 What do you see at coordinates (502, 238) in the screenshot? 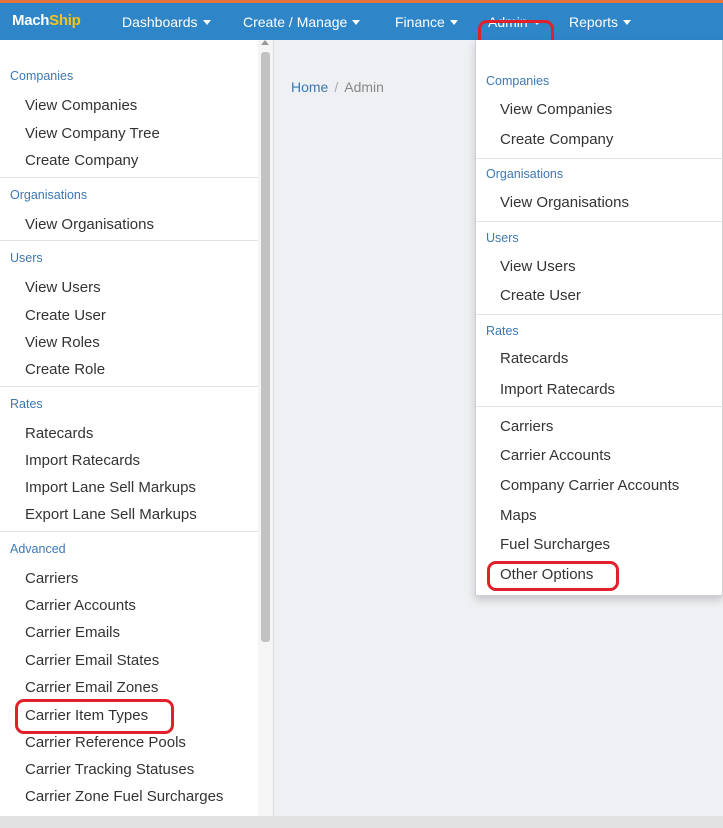
I see `dropdown-heading-users: Users` at bounding box center [502, 238].